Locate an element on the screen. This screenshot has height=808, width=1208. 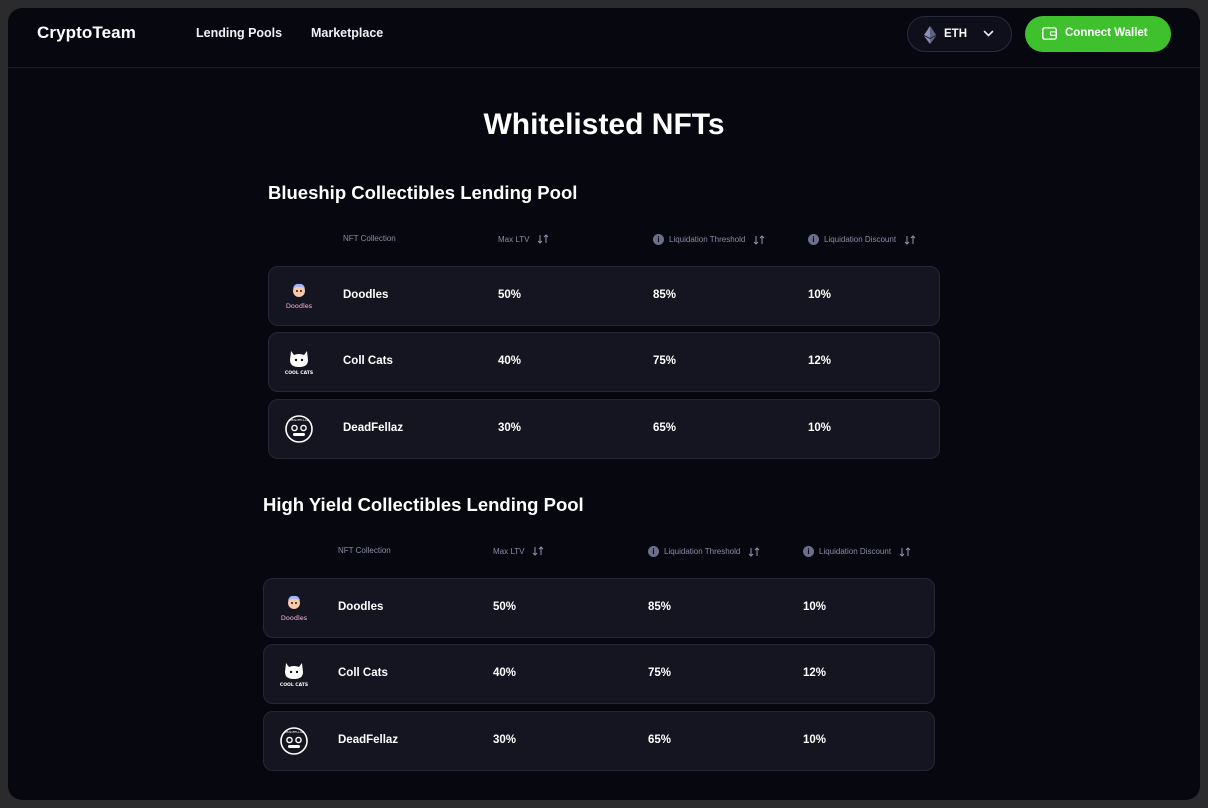
pool-title: Blueship Collectibles Lending Pool is located at coordinates (423, 192).